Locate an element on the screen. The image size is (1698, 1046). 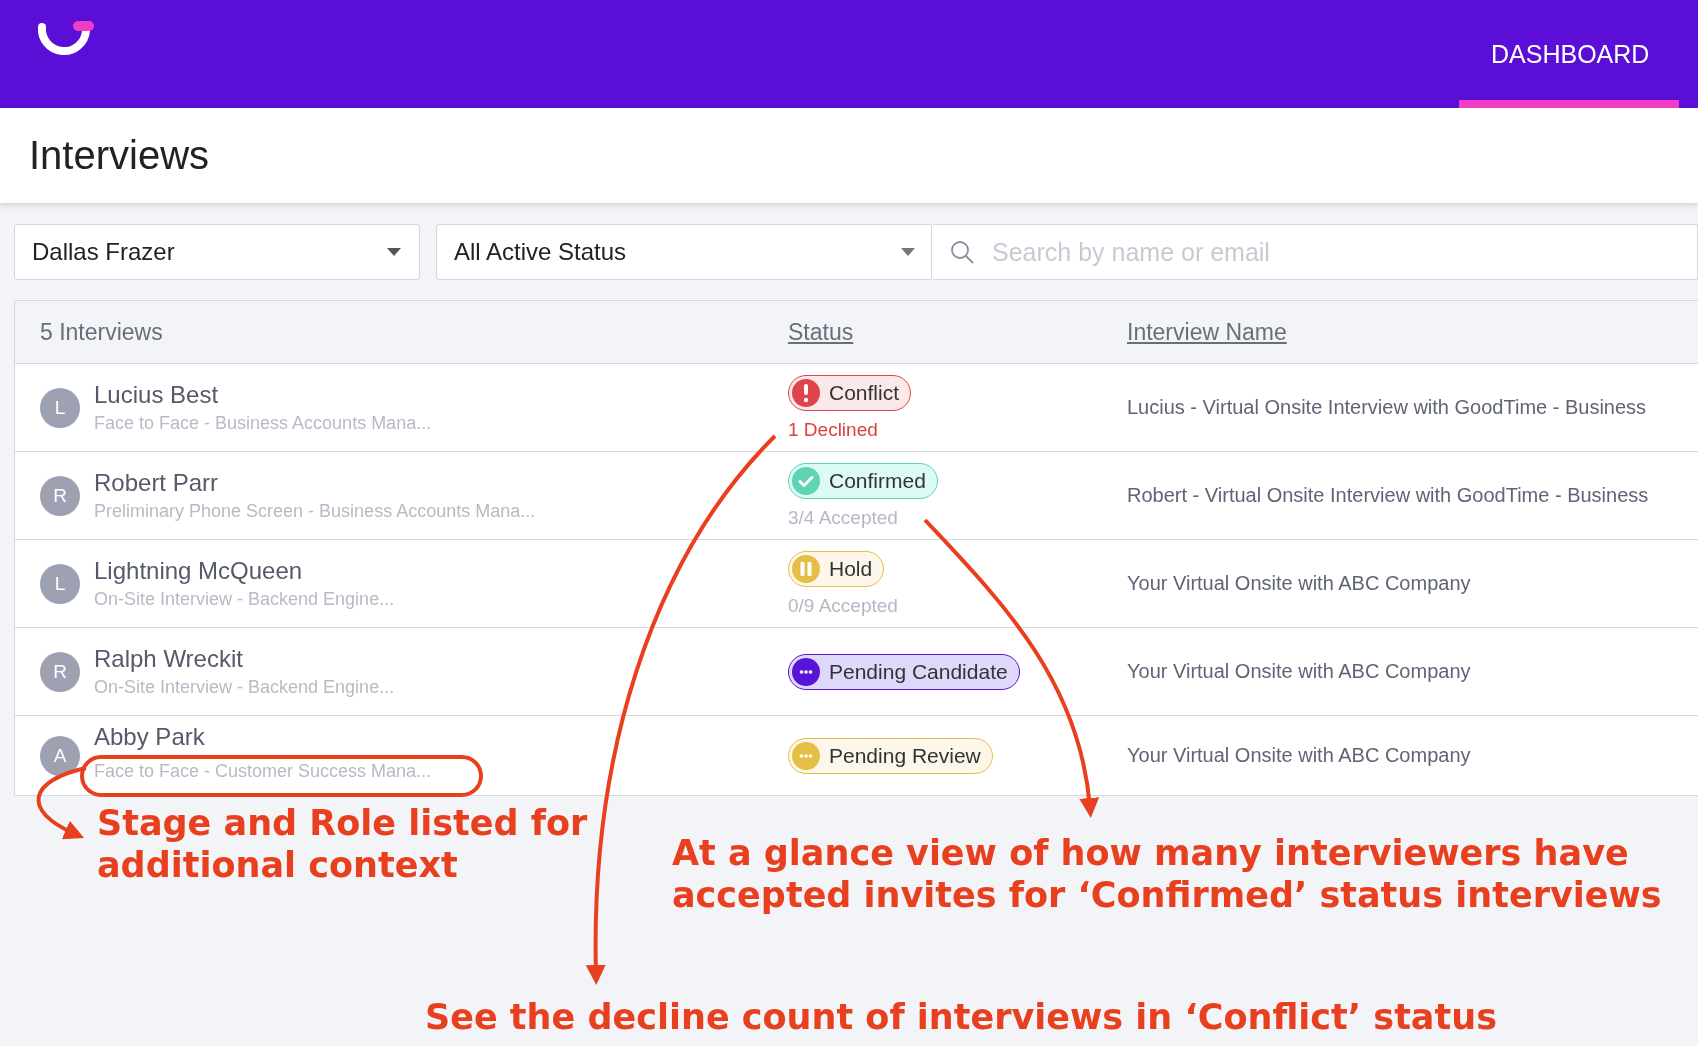
interview-row: L Lucius Best Face to Face - Business Accounts Mana... Conflict 1 Declined Lucius - Virtual Onsite Interview with GoodTime - Business is located at coordinates (856, 408).